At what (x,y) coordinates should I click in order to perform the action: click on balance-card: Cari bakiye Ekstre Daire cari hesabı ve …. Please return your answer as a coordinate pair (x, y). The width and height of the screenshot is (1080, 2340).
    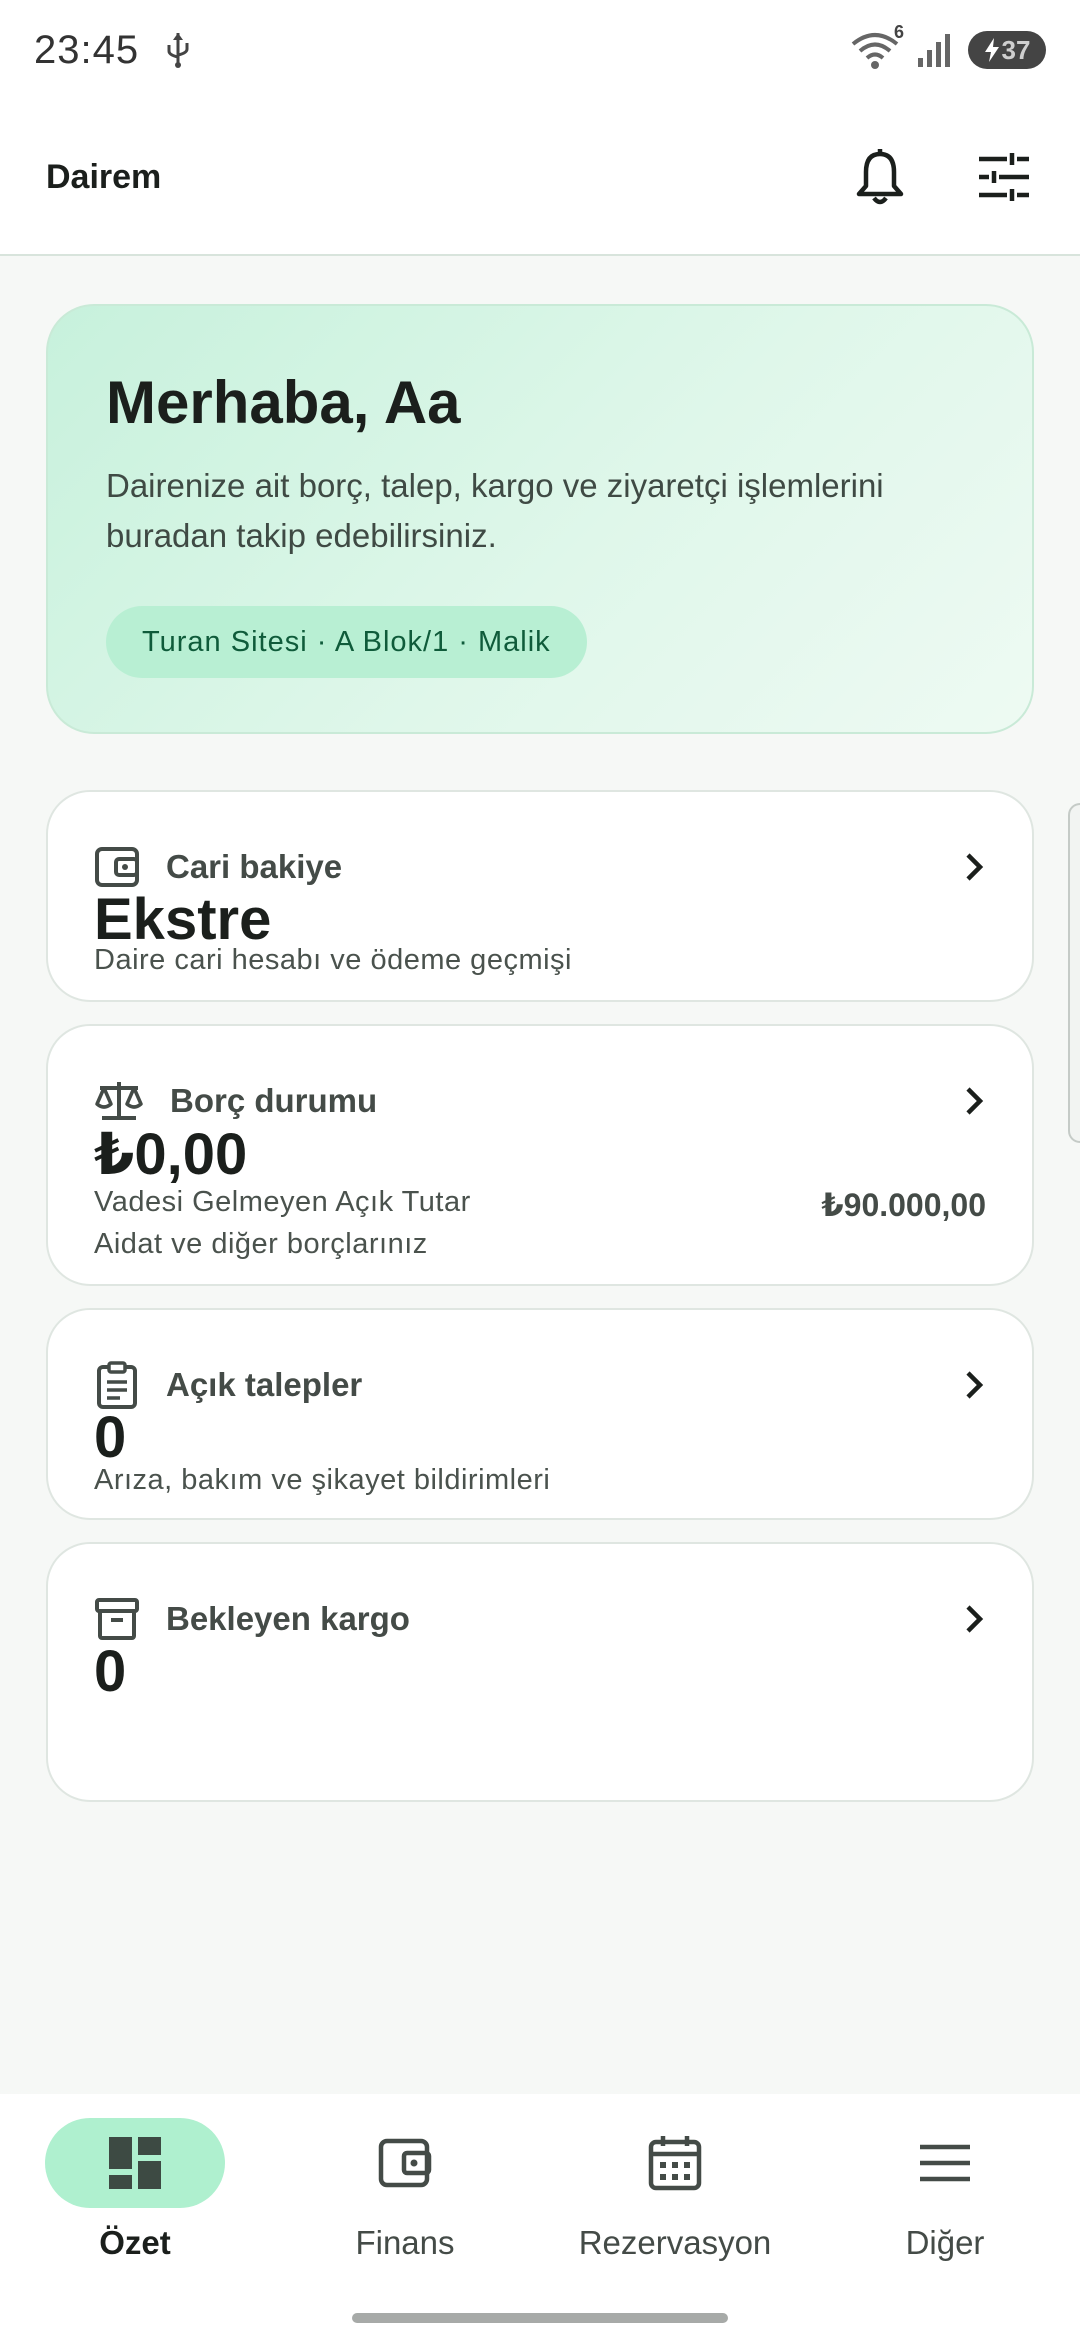
    Looking at the image, I should click on (540, 896).